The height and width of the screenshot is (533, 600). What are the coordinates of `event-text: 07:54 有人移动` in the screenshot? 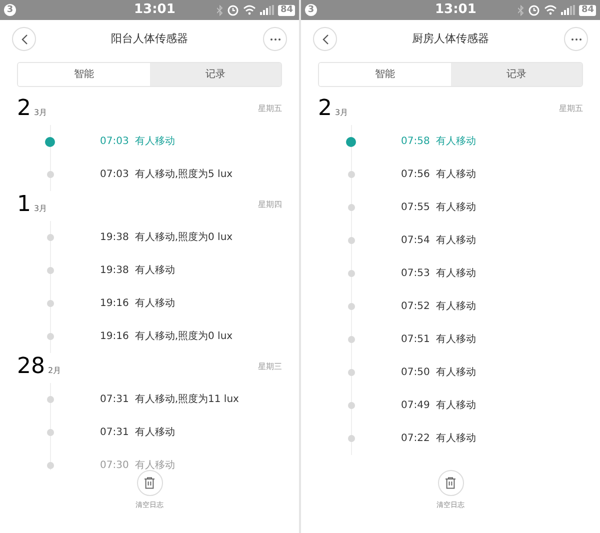 It's located at (438, 241).